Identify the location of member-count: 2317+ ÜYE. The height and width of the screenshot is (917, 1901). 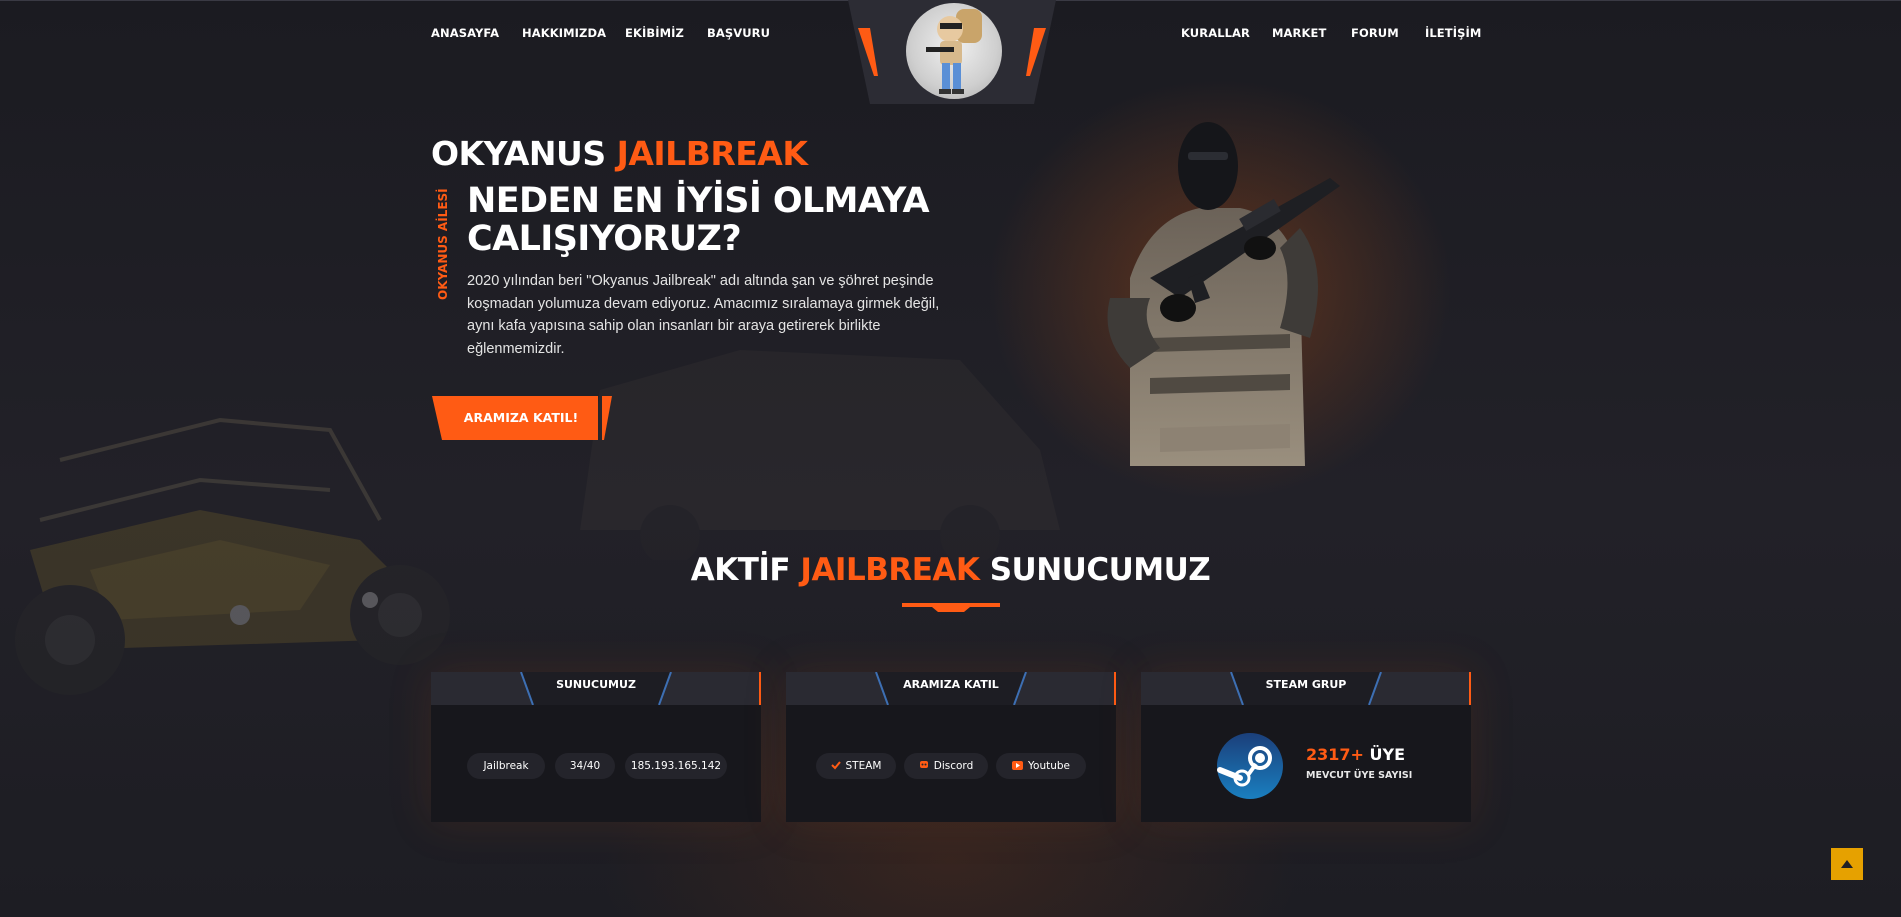
(1355, 754).